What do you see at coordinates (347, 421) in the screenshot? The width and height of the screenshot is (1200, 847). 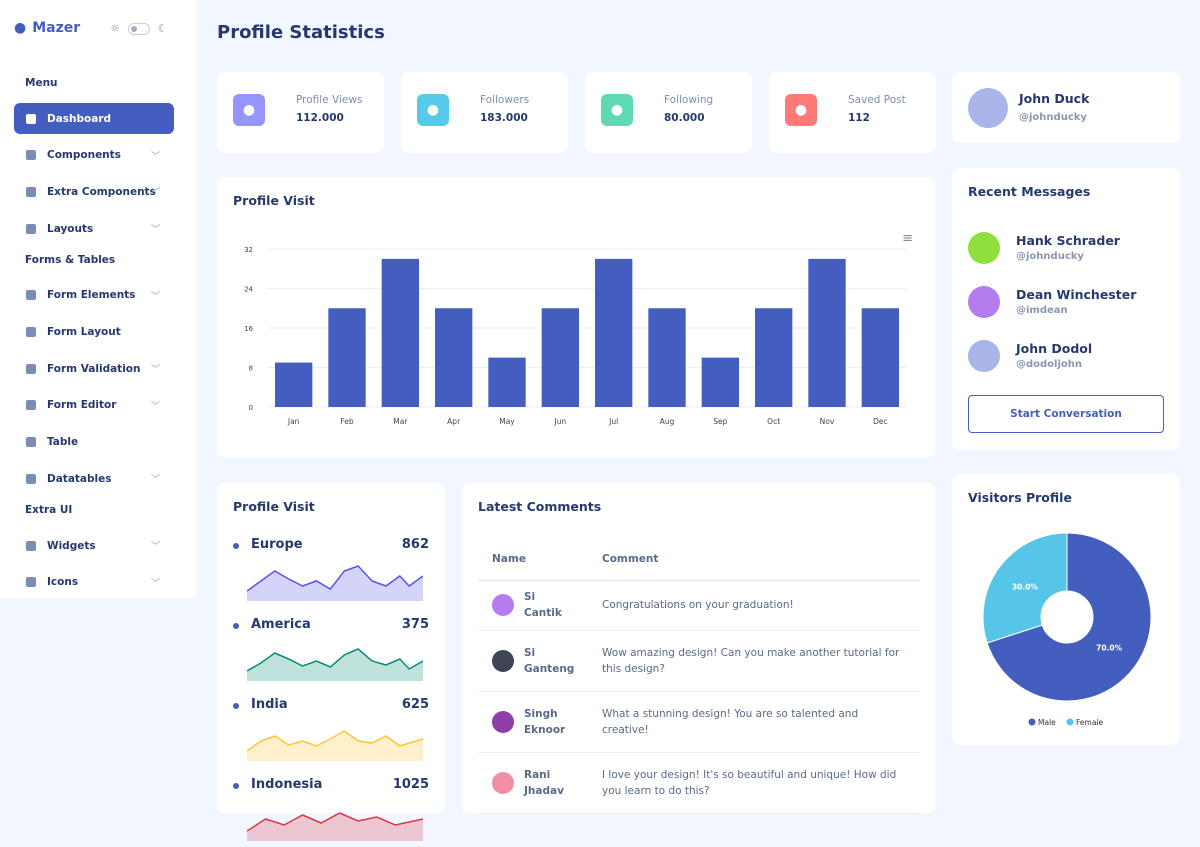 I see `x-tick-label: Feb` at bounding box center [347, 421].